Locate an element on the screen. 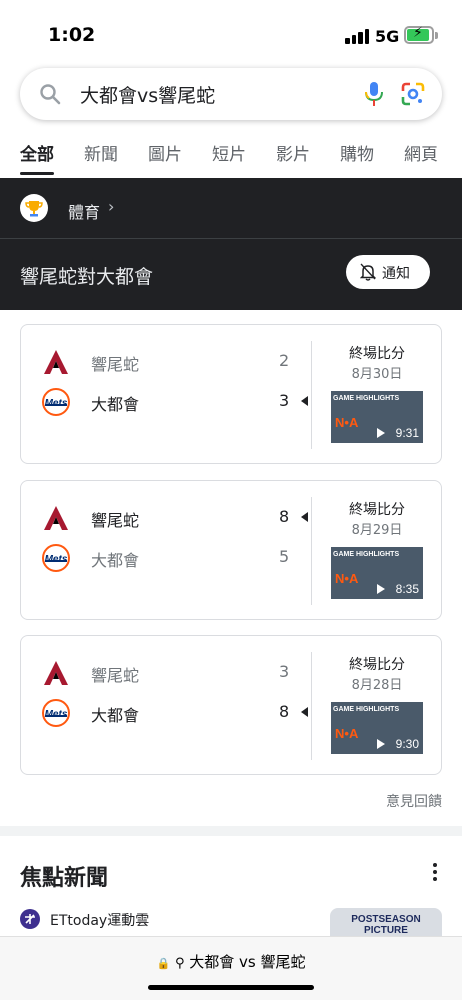  tab-news: 新聞 is located at coordinates (101, 152).